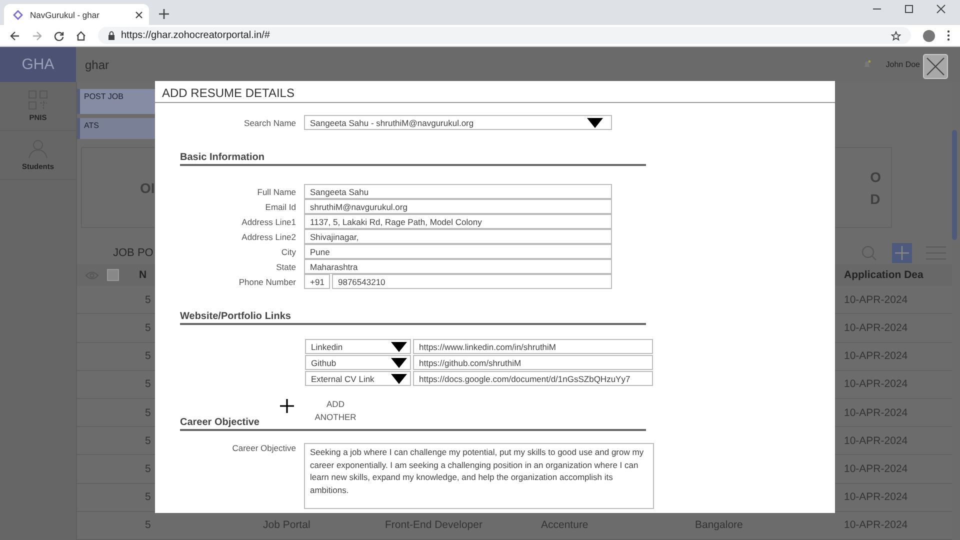 The image size is (960, 540). Describe the element at coordinates (866, 64) in the screenshot. I see `bell-icon` at that location.